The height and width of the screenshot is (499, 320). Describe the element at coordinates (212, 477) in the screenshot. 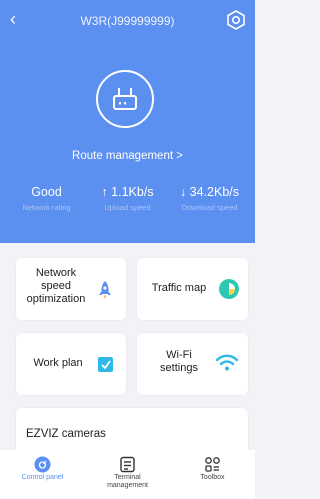

I see `tab-label: Toolbox` at that location.